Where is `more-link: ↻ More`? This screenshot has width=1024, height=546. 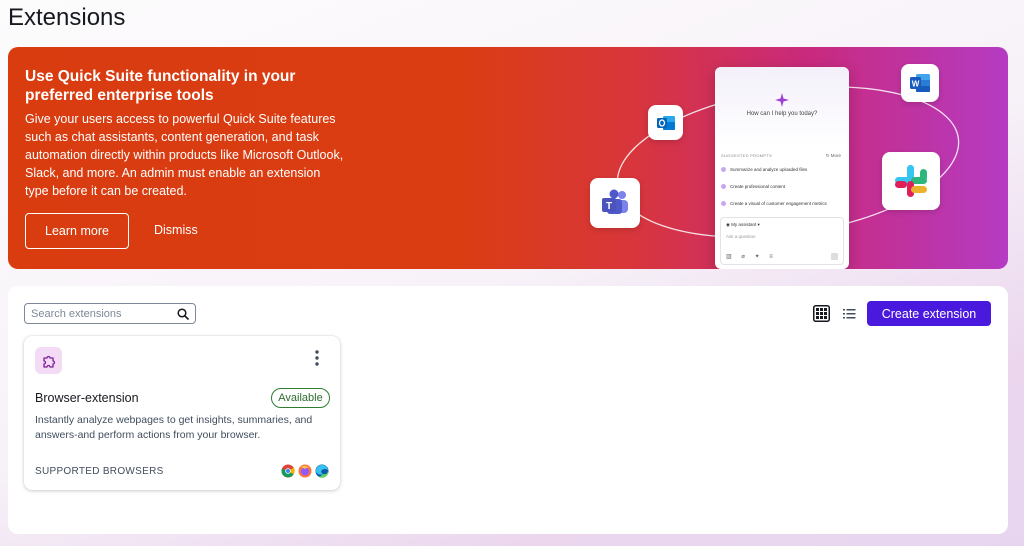
more-link: ↻ More is located at coordinates (833, 155).